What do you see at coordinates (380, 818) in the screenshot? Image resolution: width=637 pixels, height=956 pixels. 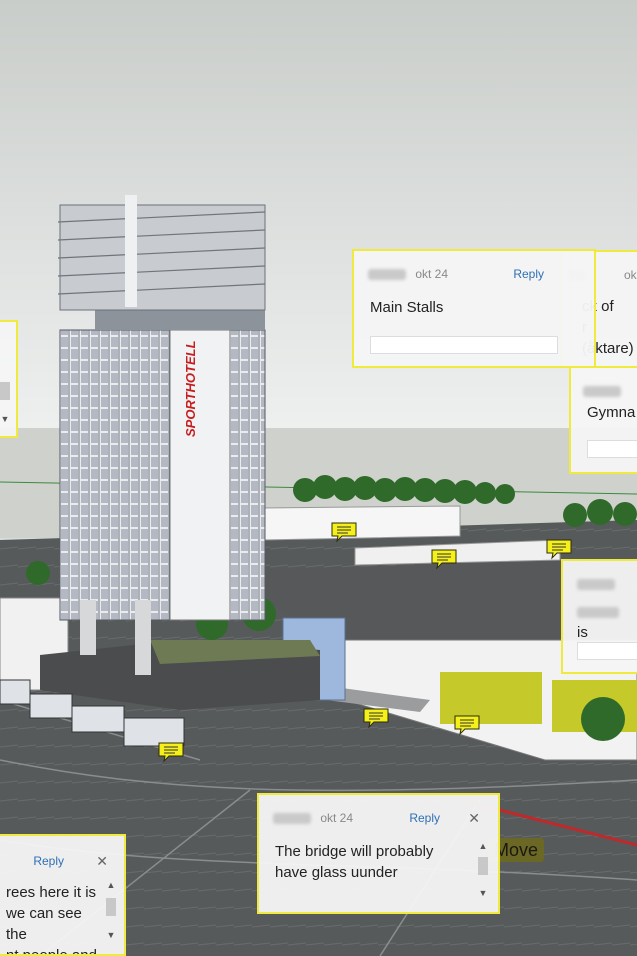 I see `comment-header: okt 24 Reply ✕` at bounding box center [380, 818].